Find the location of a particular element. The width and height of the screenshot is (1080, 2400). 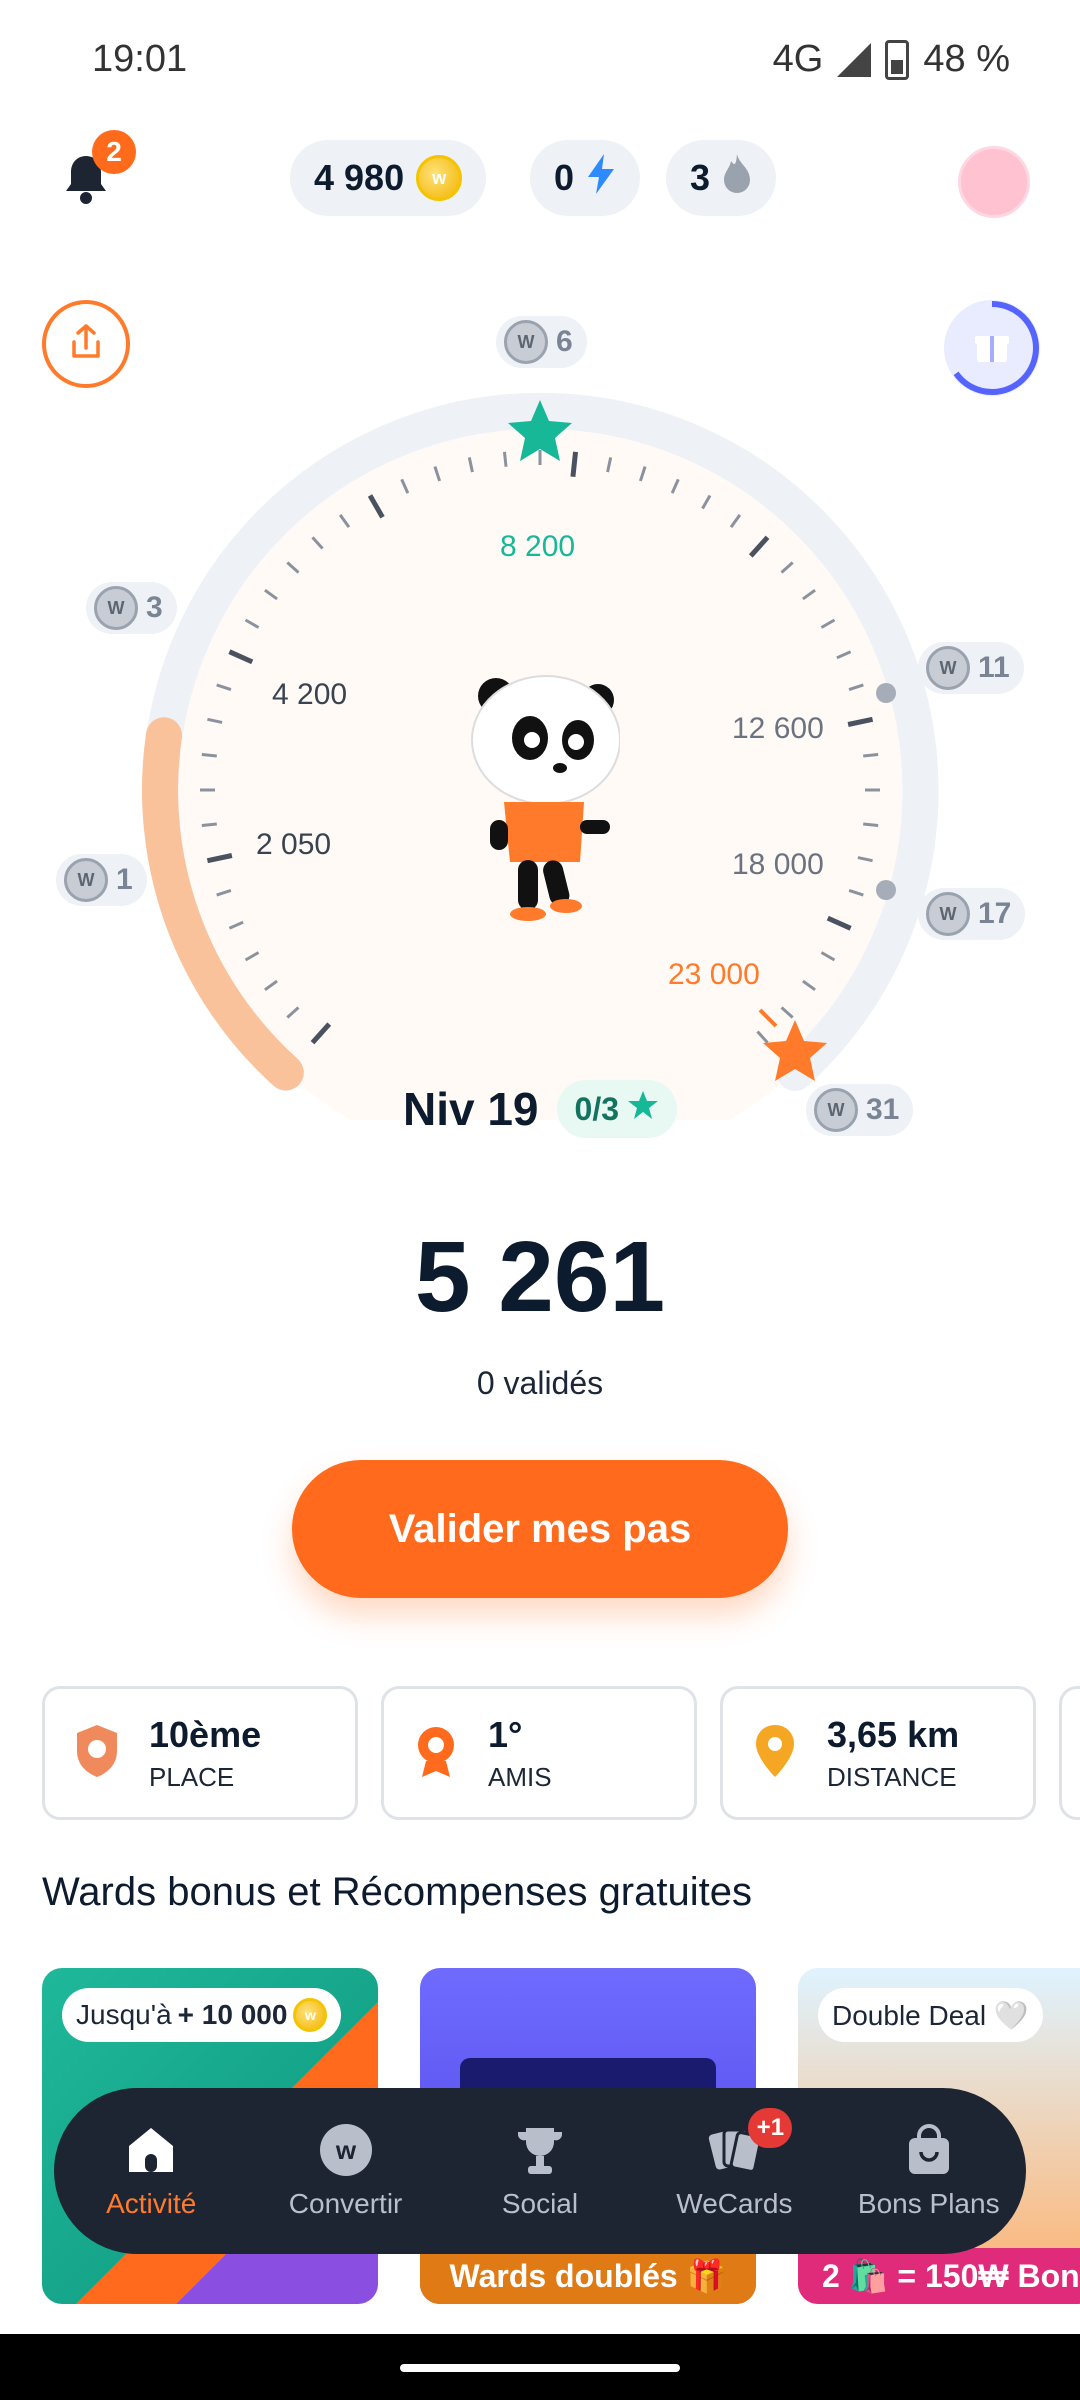

home-icon is located at coordinates (151, 2150).